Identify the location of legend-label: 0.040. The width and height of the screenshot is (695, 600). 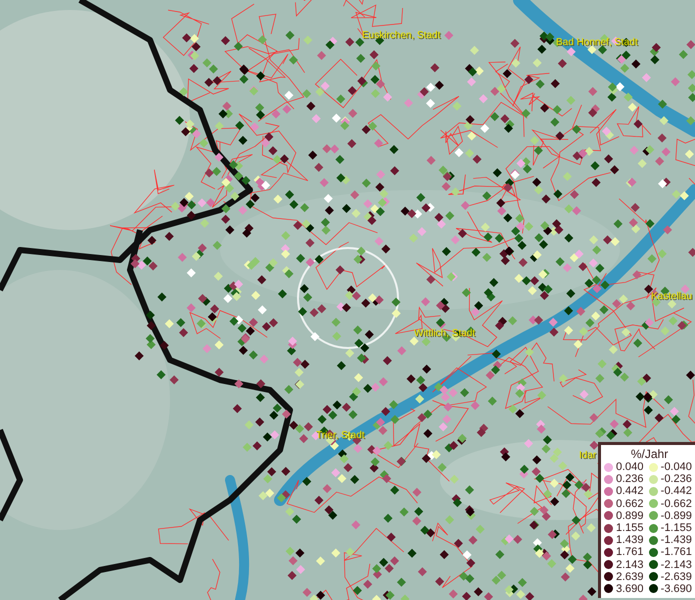
(630, 467).